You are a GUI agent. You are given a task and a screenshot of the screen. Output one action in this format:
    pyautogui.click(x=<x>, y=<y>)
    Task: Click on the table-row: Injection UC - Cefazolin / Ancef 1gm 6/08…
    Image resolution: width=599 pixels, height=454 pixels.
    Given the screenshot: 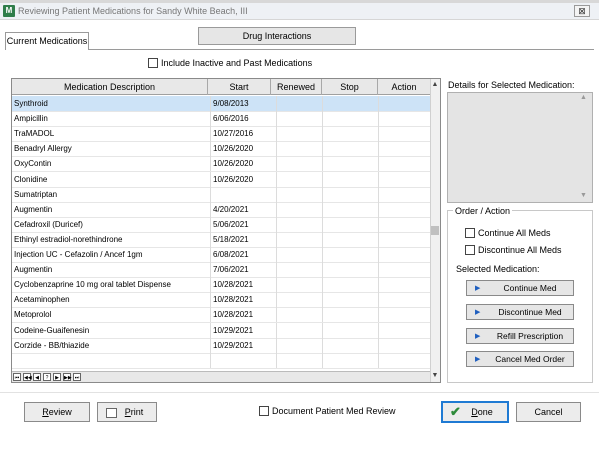 What is the action you would take?
    pyautogui.click(x=221, y=255)
    